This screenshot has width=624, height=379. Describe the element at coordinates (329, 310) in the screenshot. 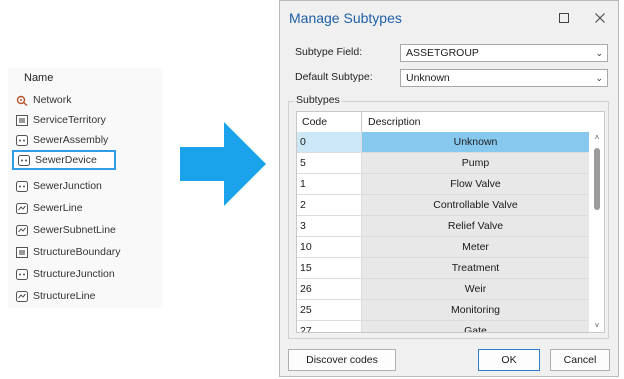

I see `cell-code: 25` at that location.